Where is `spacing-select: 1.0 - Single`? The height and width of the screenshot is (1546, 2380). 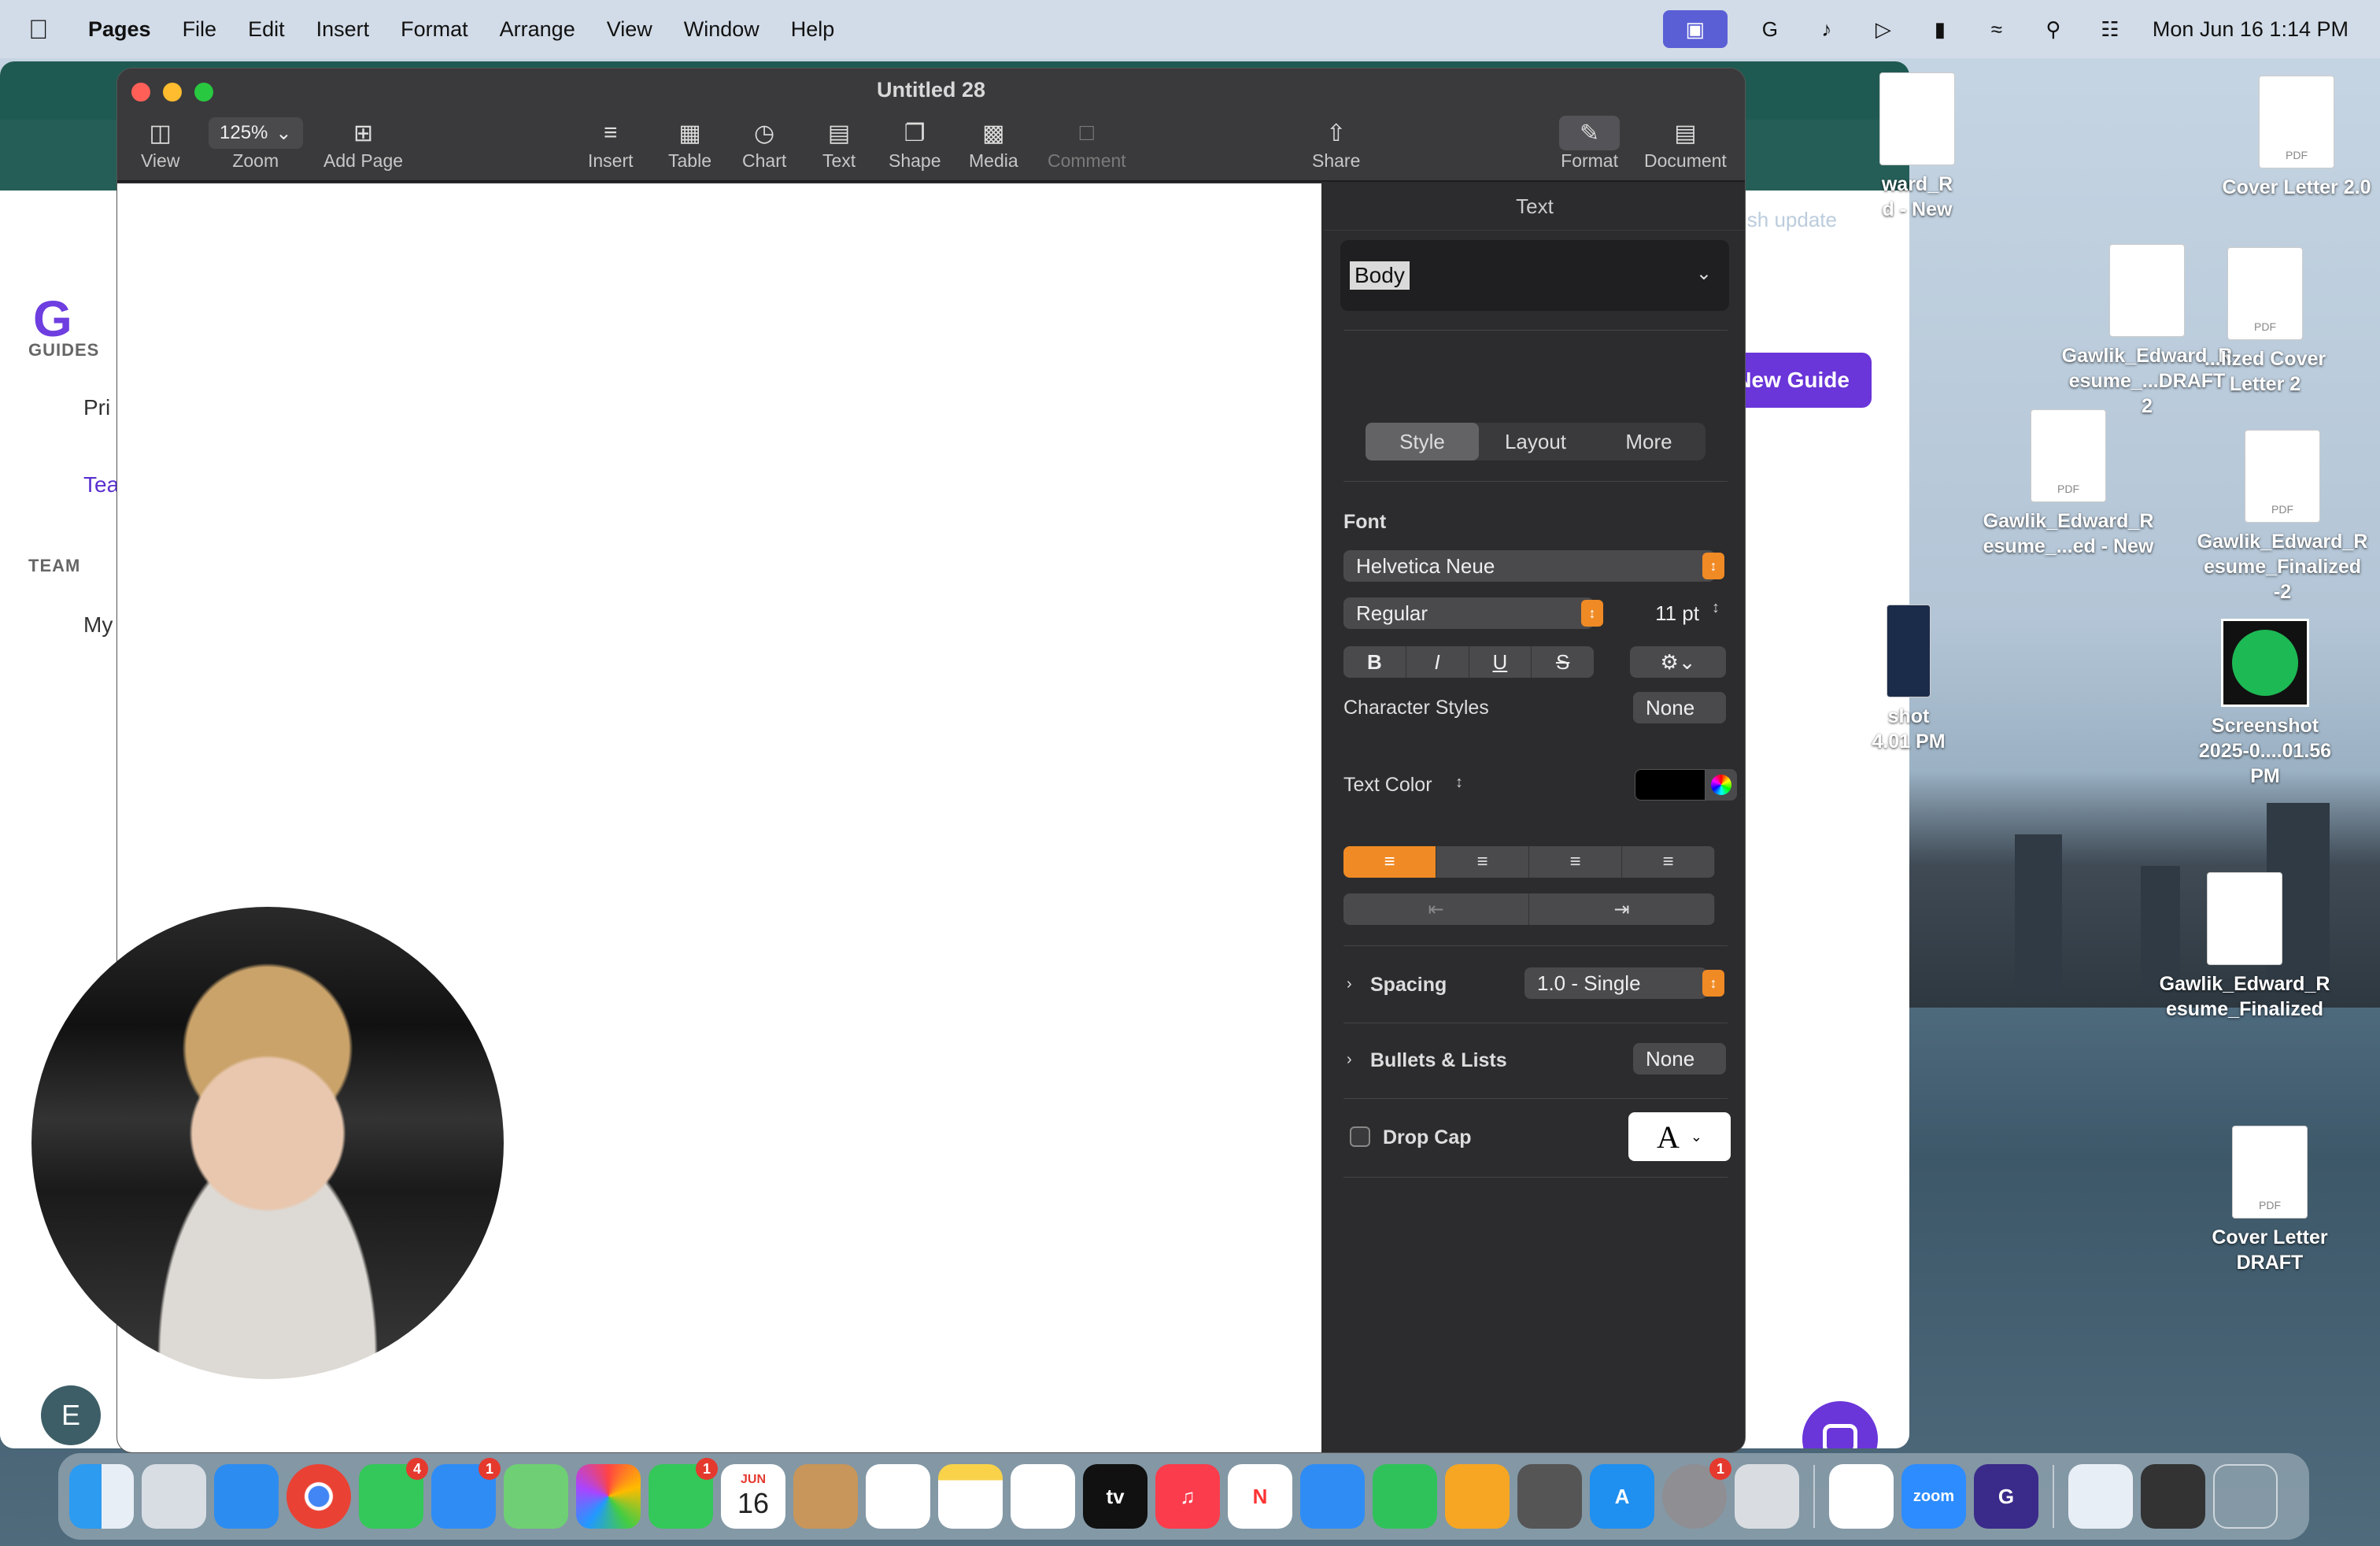 spacing-select: 1.0 - Single is located at coordinates (1615, 983).